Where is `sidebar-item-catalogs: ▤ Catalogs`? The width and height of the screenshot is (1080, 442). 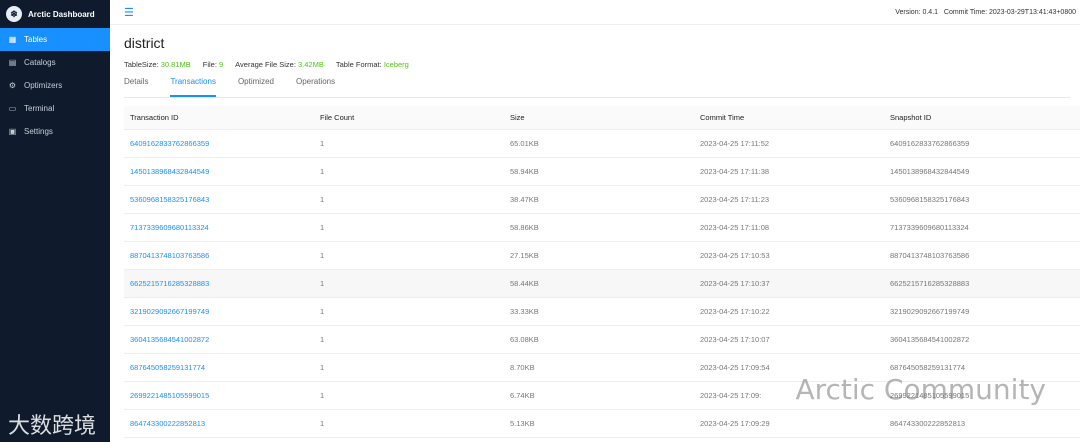
sidebar-item-catalogs: ▤ Catalogs is located at coordinates (55, 62).